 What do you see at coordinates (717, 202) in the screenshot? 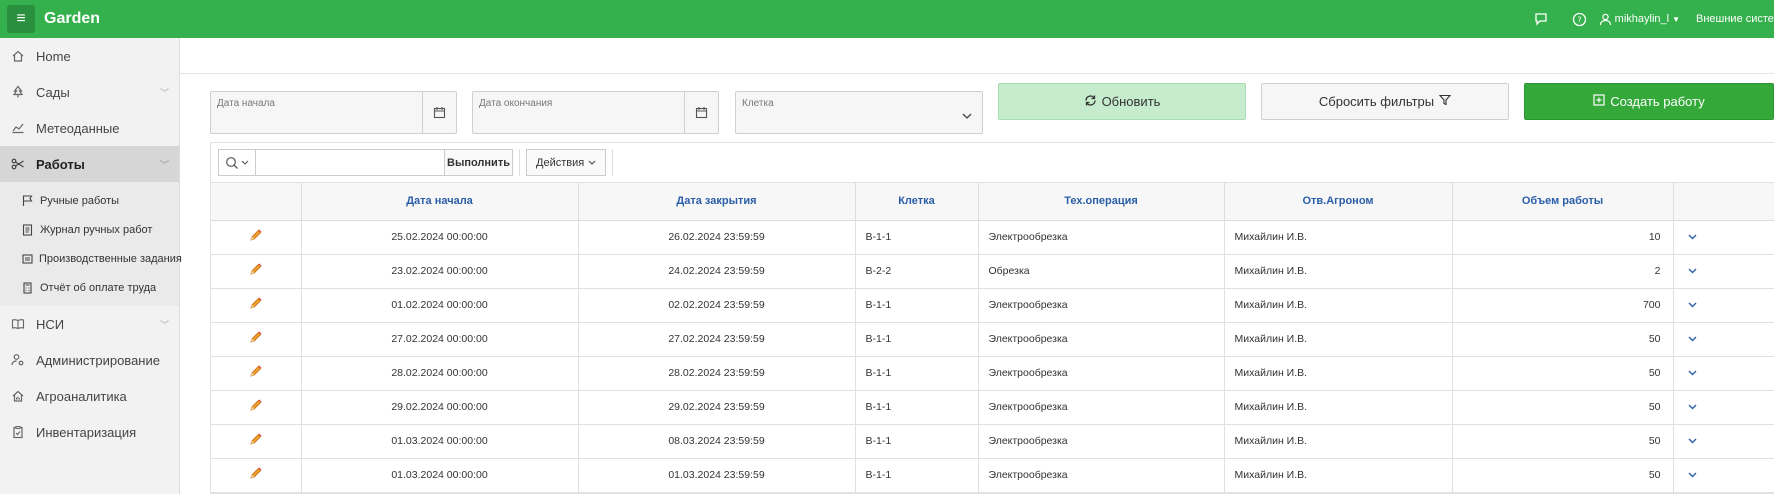
I see `column-header-end-date: Дата закрытия` at bounding box center [717, 202].